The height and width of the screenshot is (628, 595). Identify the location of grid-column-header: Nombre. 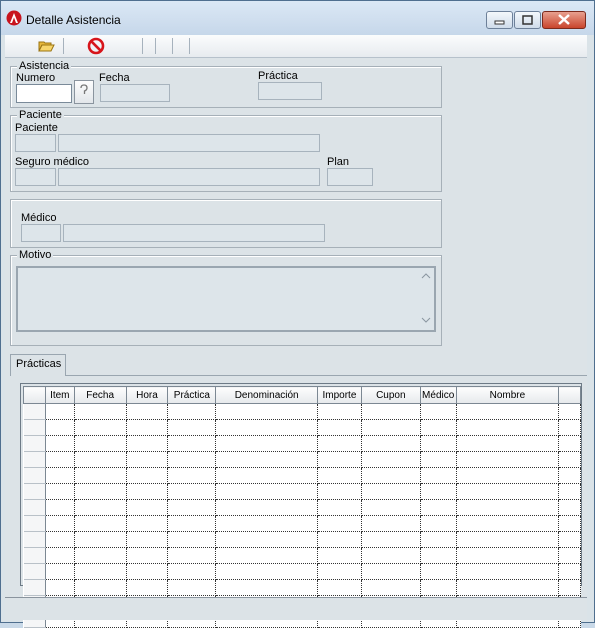
(507, 395).